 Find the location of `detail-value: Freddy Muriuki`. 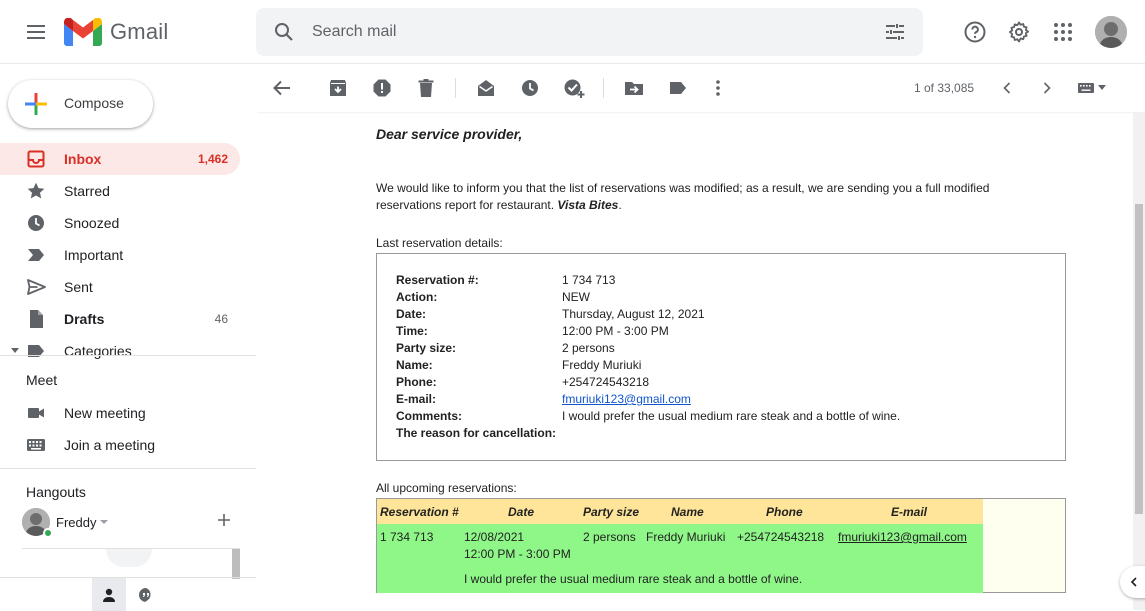

detail-value: Freddy Muriuki is located at coordinates (602, 365).